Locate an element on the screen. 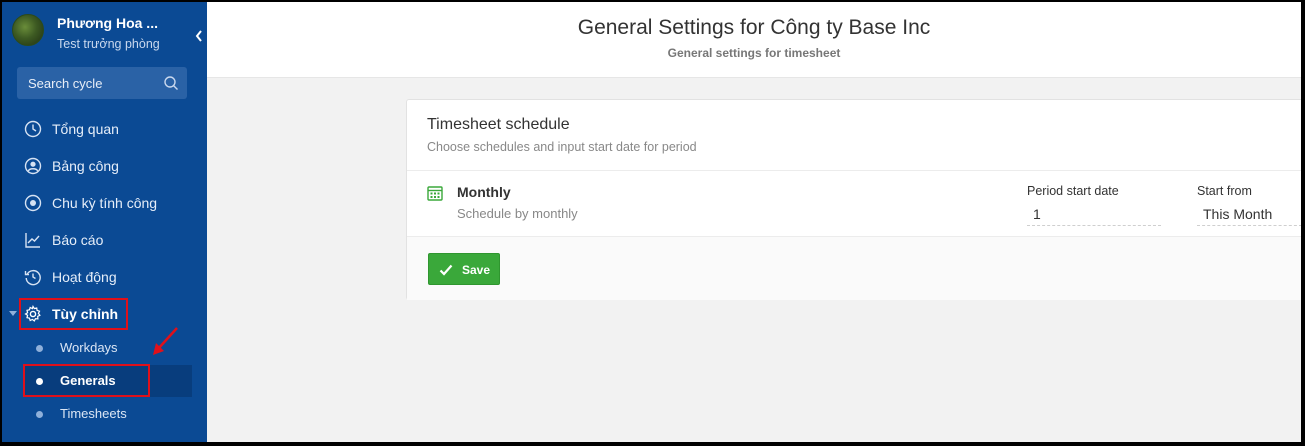  chevron-left-icon is located at coordinates (200, 36).